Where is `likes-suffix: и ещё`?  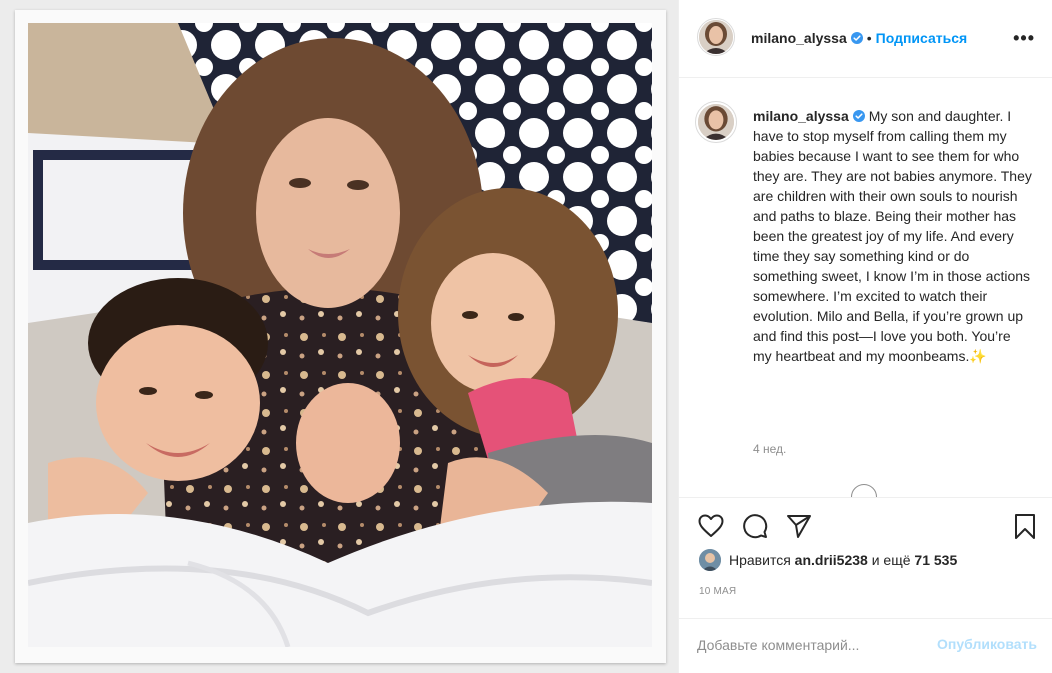 likes-suffix: и ещё is located at coordinates (891, 560).